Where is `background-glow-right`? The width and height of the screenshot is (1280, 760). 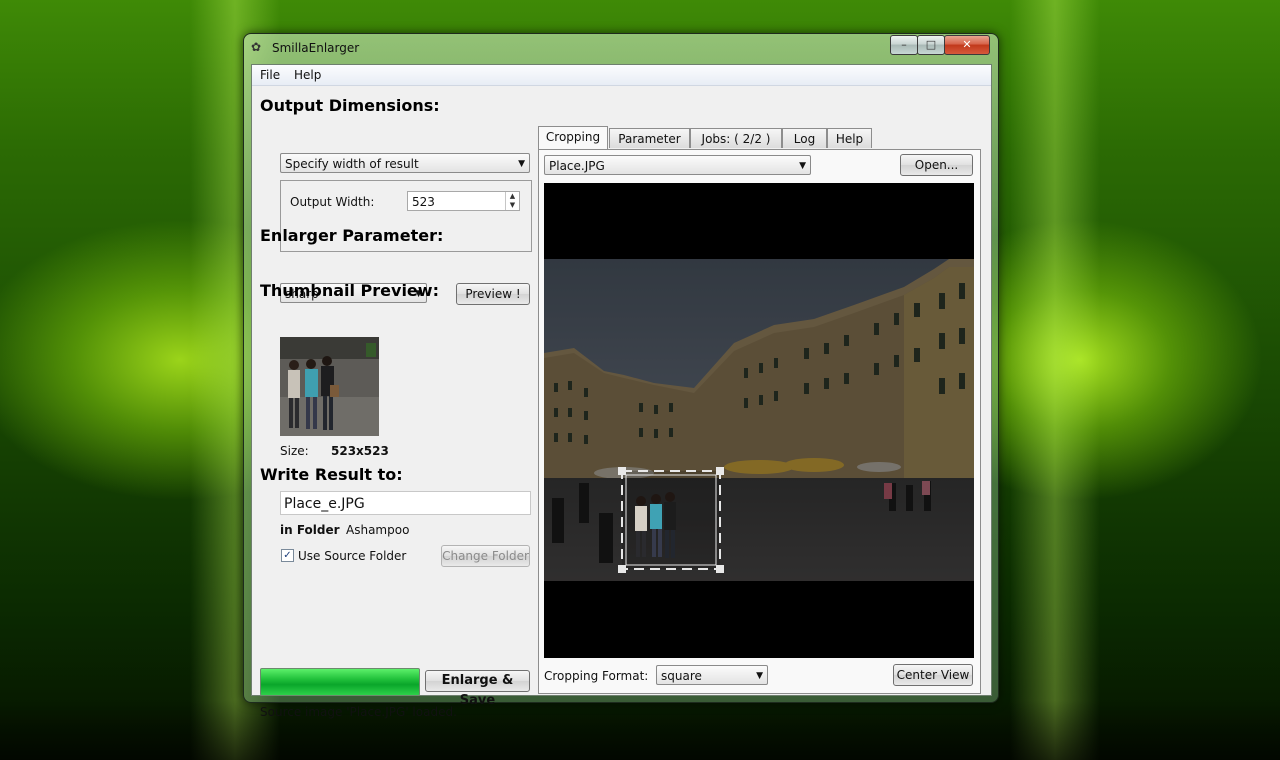 background-glow-right is located at coordinates (1055, 380).